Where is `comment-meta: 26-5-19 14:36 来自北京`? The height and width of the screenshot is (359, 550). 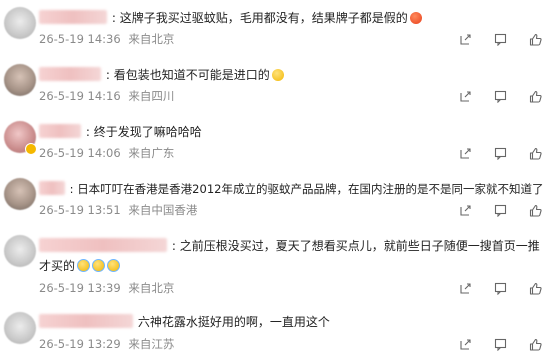
comment-meta: 26-5-19 14:36 来自北京 is located at coordinates (106, 39).